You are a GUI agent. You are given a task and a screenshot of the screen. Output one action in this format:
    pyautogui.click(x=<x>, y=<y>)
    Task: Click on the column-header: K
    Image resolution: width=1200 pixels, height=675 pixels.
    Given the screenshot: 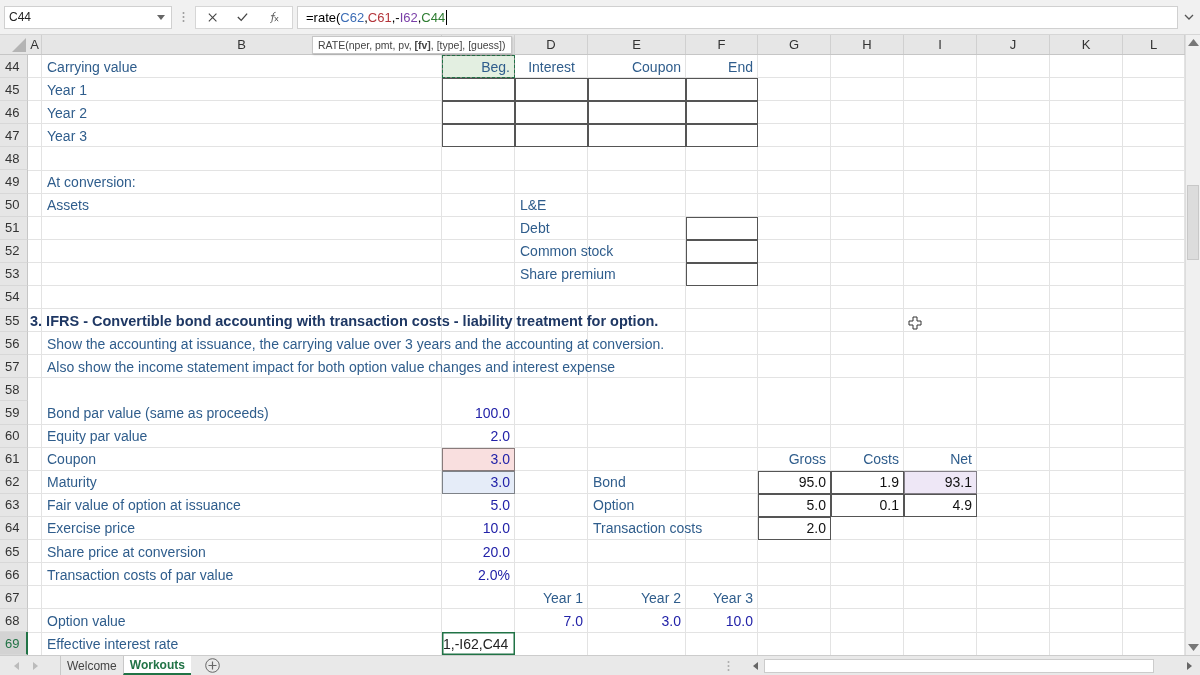 What is the action you would take?
    pyautogui.click(x=1086, y=44)
    